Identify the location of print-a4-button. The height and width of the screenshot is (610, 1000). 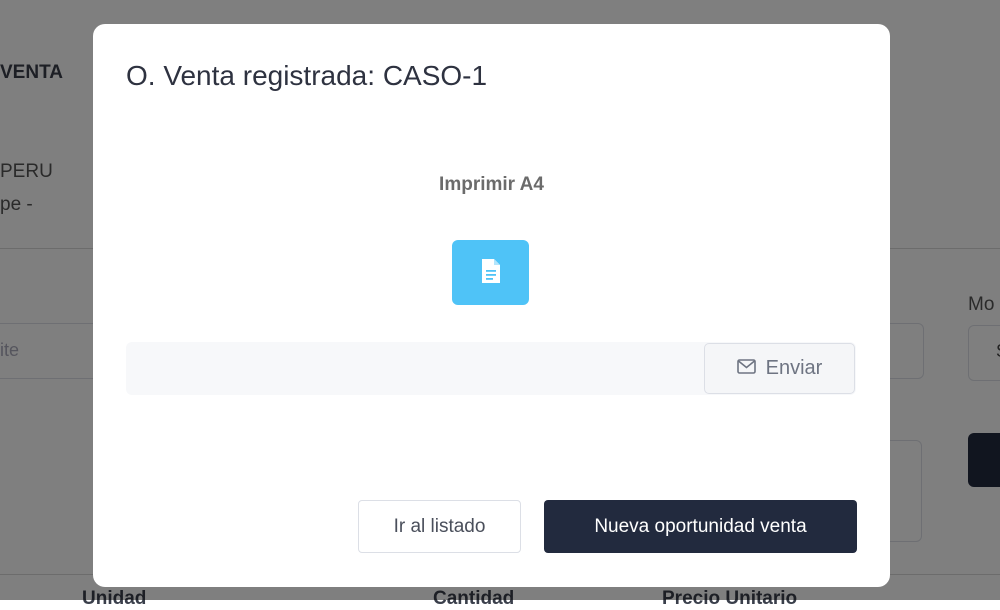
(490, 272).